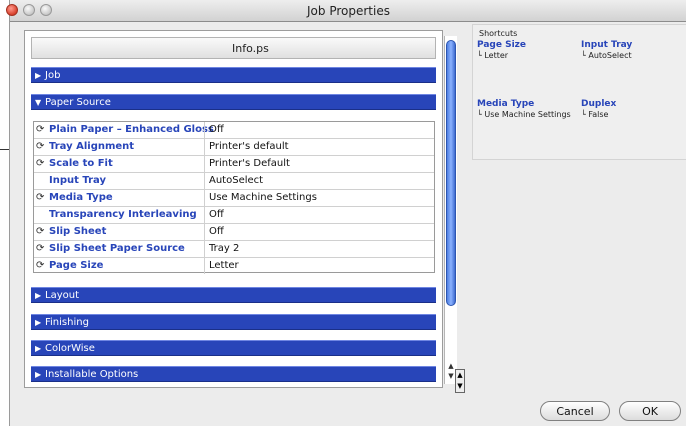 Image resolution: width=686 pixels, height=426 pixels. I want to click on row-value: Use Machine Settings, so click(260, 198).